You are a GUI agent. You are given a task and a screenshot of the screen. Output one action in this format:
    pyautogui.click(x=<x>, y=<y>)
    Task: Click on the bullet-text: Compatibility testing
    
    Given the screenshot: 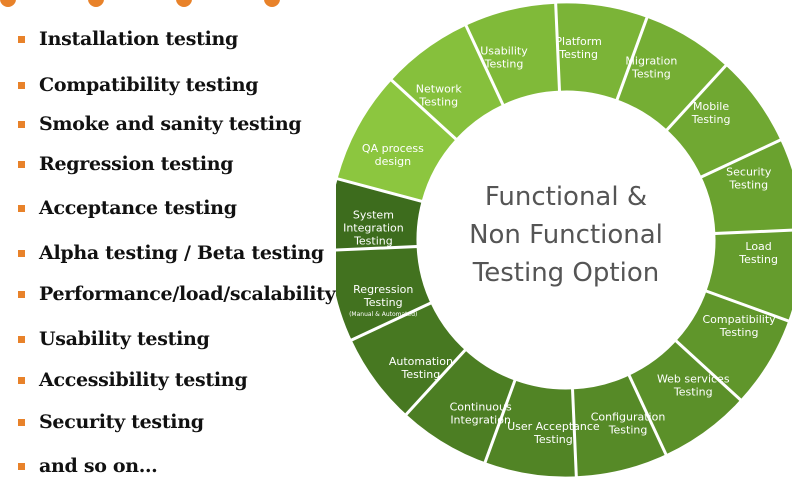 What is the action you would take?
    pyautogui.click(x=149, y=85)
    